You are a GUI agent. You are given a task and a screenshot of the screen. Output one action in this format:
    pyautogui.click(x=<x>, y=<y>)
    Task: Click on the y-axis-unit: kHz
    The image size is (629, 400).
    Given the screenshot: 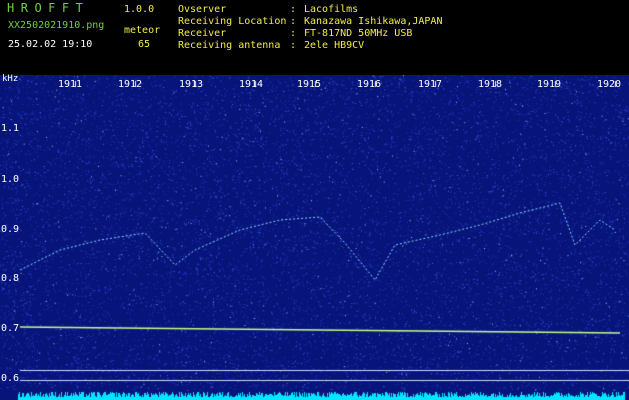 What is the action you would take?
    pyautogui.click(x=10, y=79)
    